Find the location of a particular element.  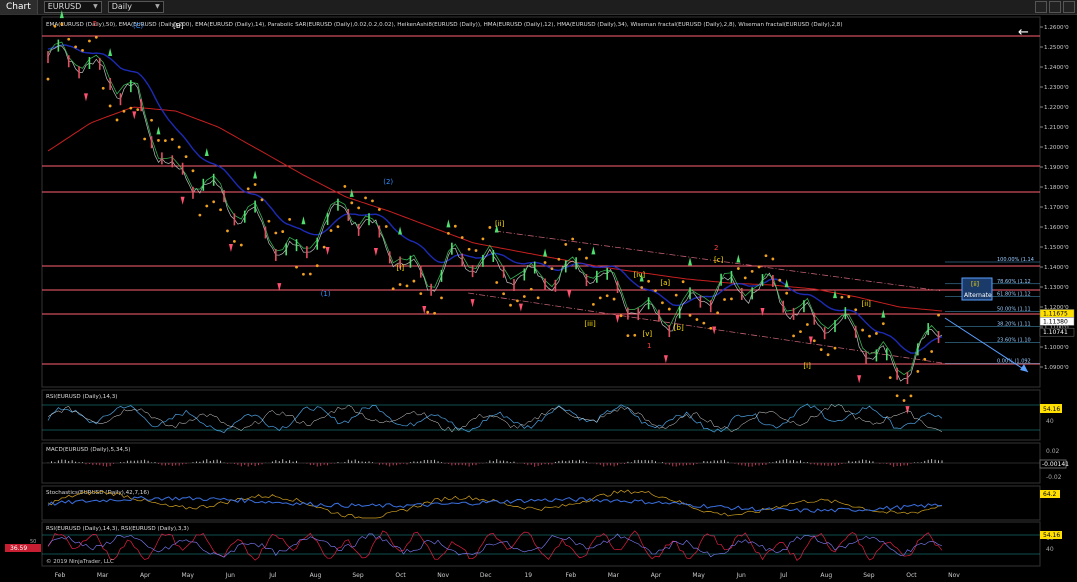

fib-label: 78.60% (1.12 is located at coordinates (1014, 282).